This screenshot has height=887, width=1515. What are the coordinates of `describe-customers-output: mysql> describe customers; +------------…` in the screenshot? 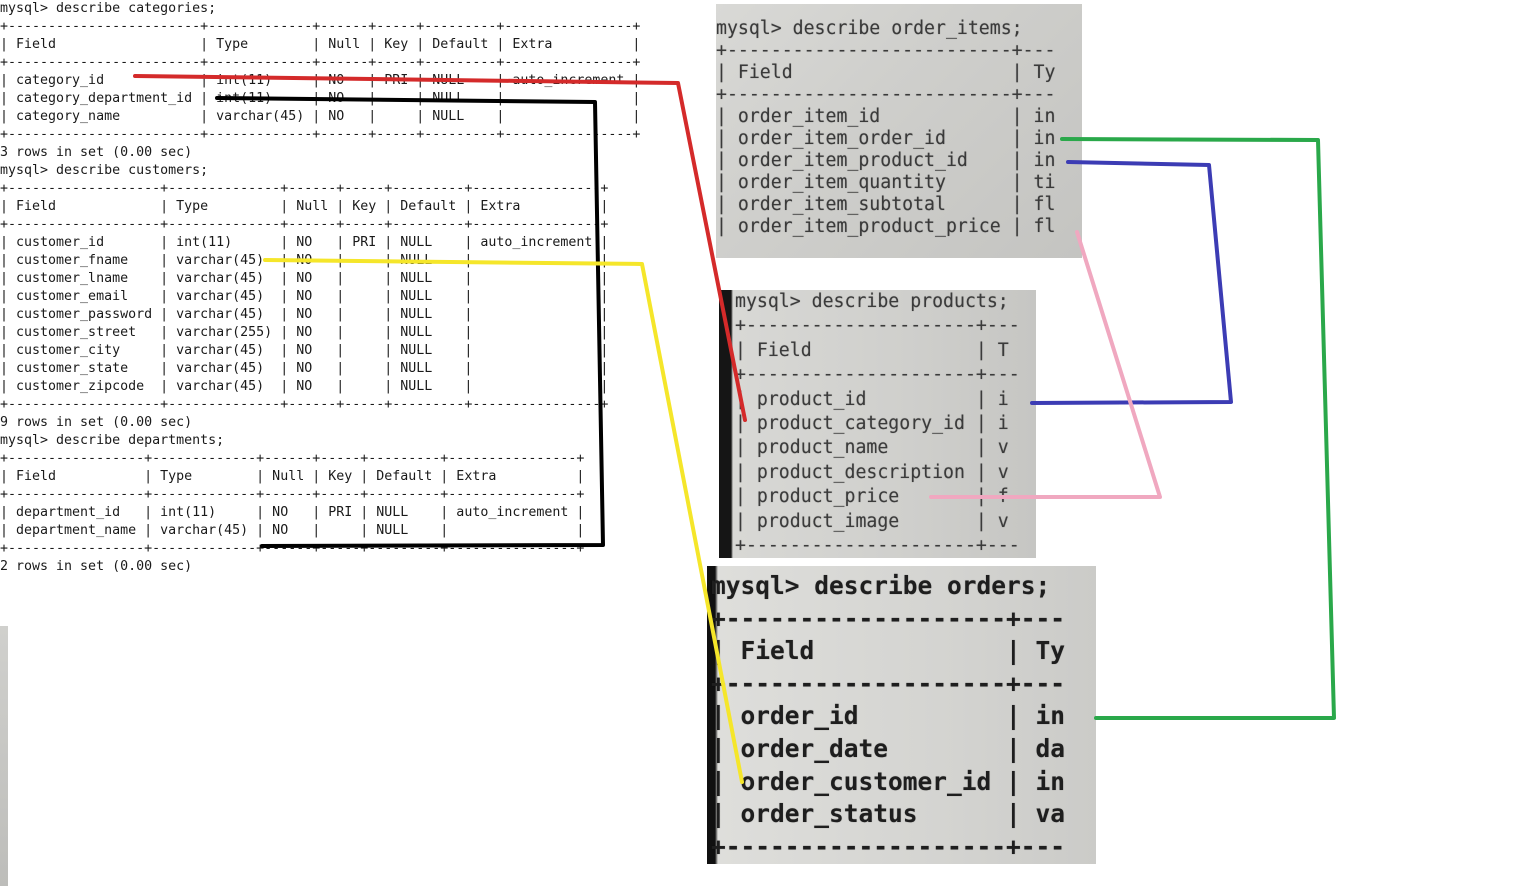 It's located at (304, 296).